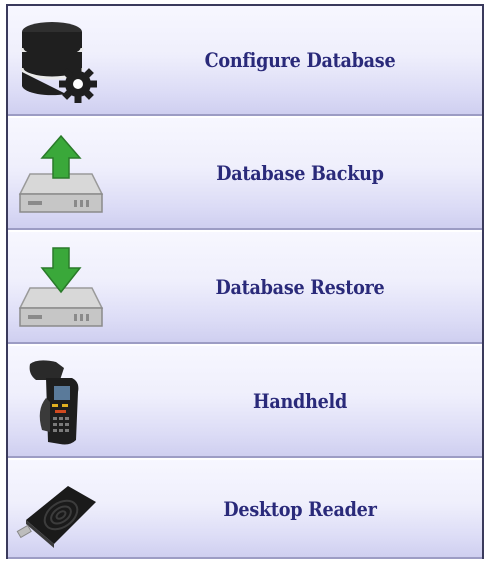 The image size is (491, 563). What do you see at coordinates (61, 174) in the screenshot?
I see `drive-upload-icon` at bounding box center [61, 174].